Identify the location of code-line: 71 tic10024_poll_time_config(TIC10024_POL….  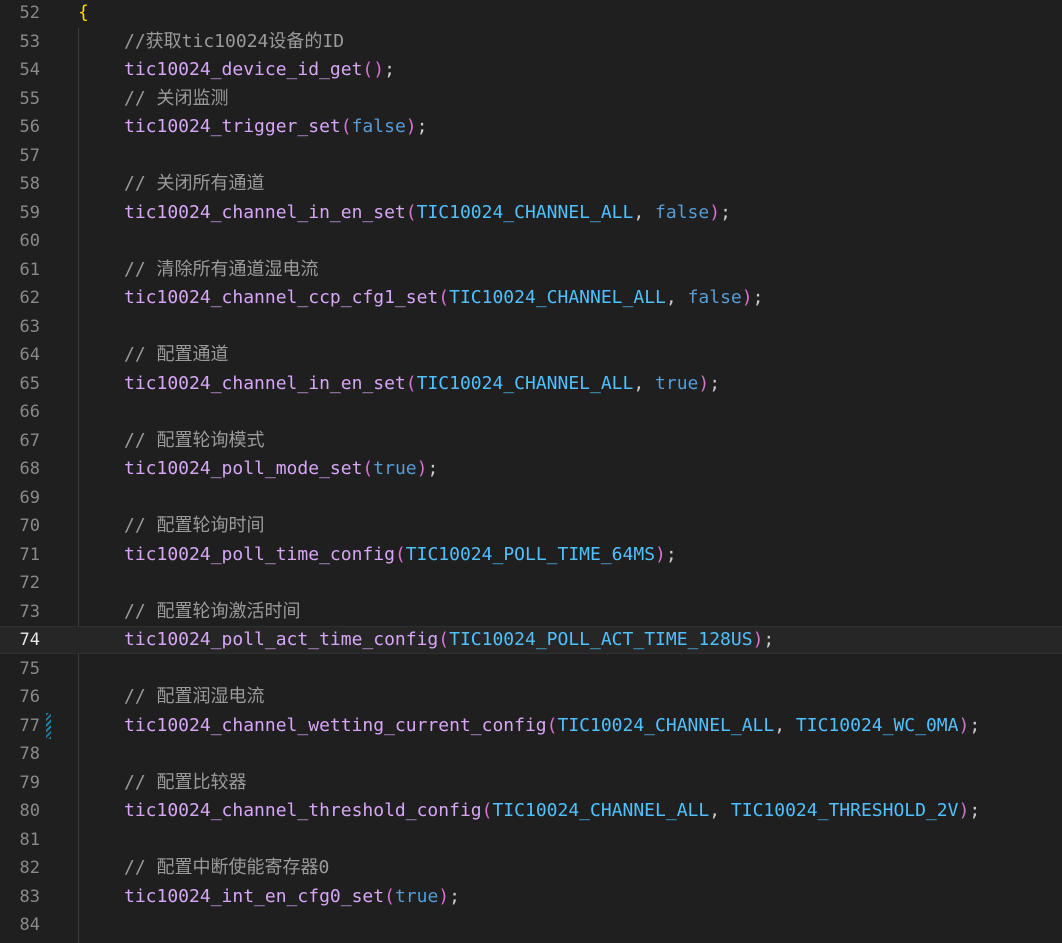
(531, 555).